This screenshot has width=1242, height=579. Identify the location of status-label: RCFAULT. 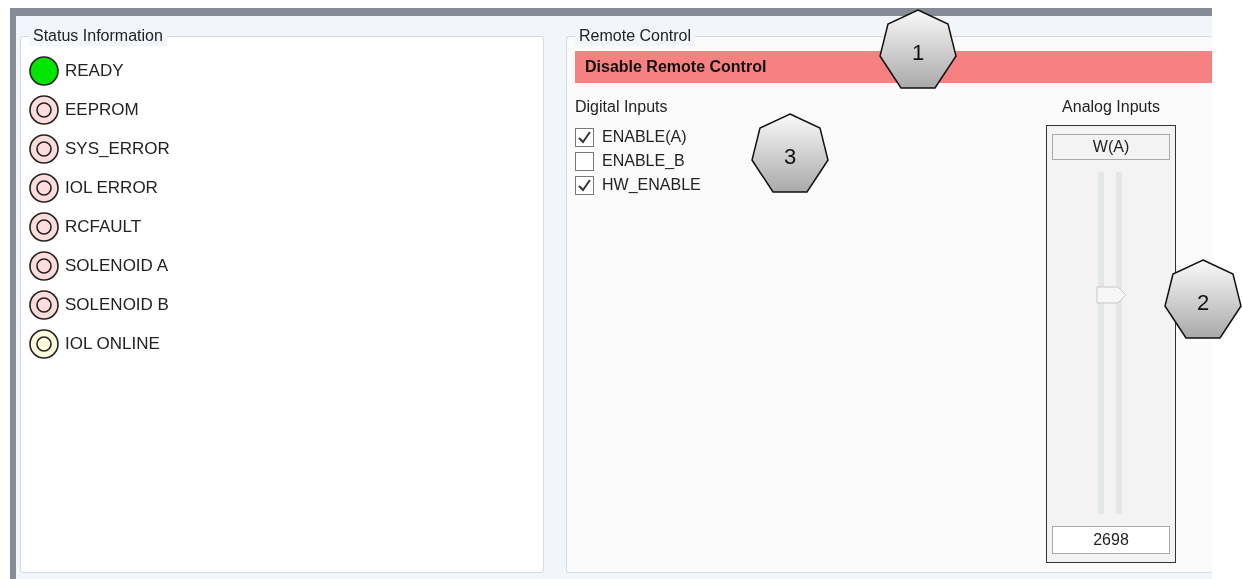
(103, 226).